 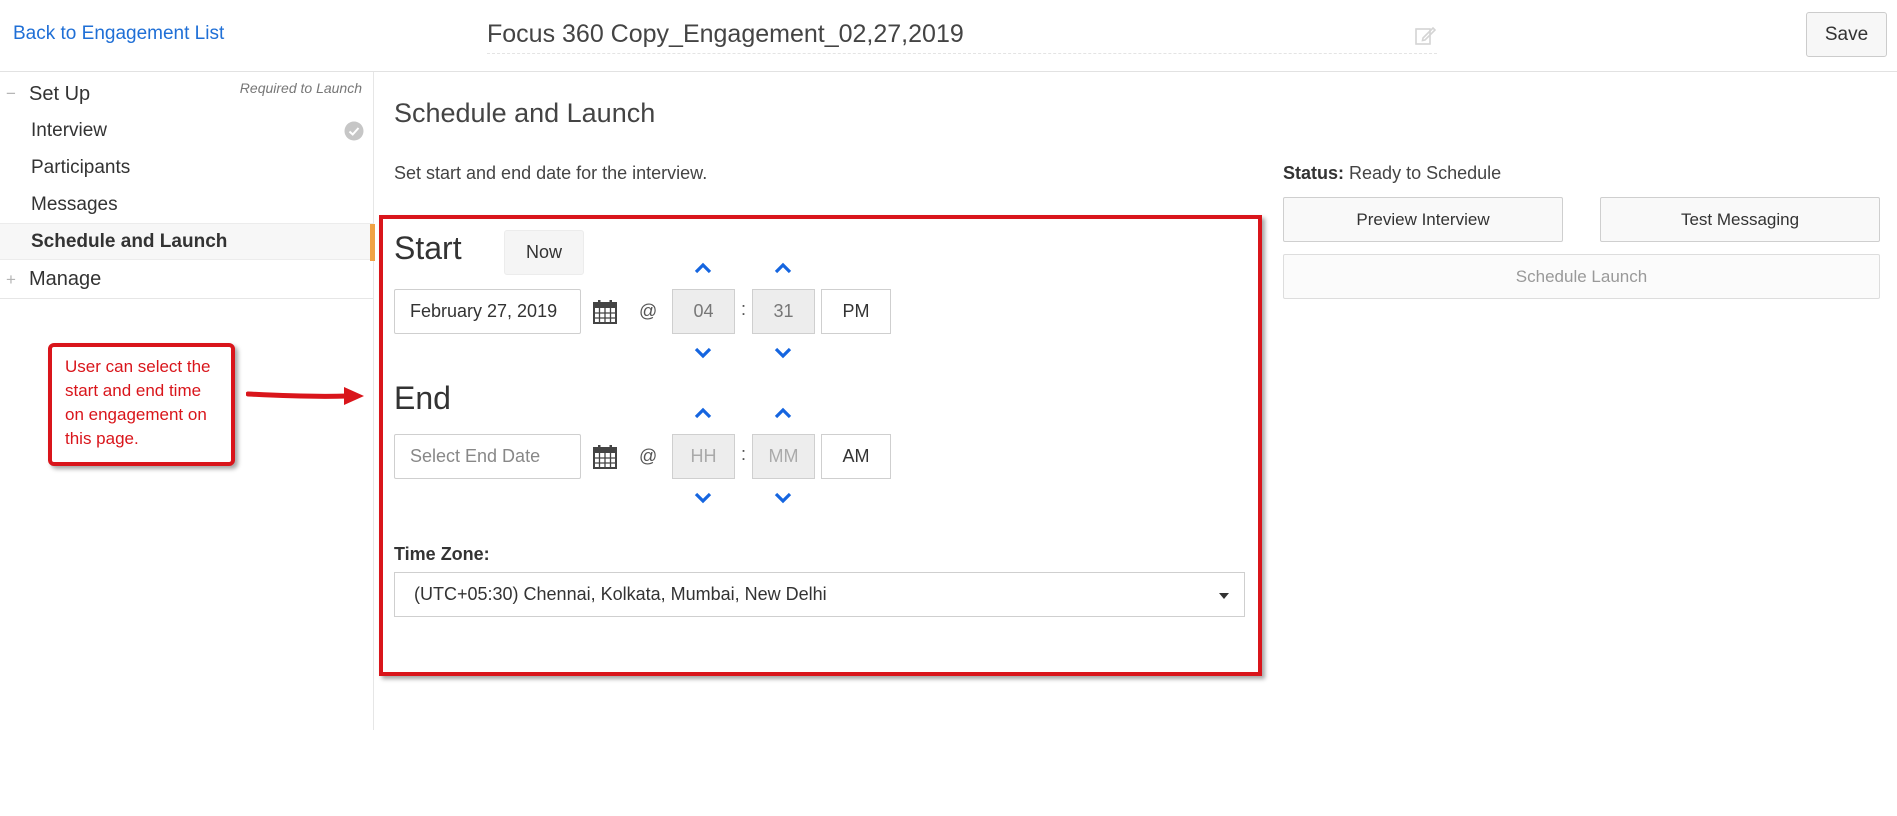 I want to click on preview-interview-button: Preview Interview, so click(x=1423, y=219).